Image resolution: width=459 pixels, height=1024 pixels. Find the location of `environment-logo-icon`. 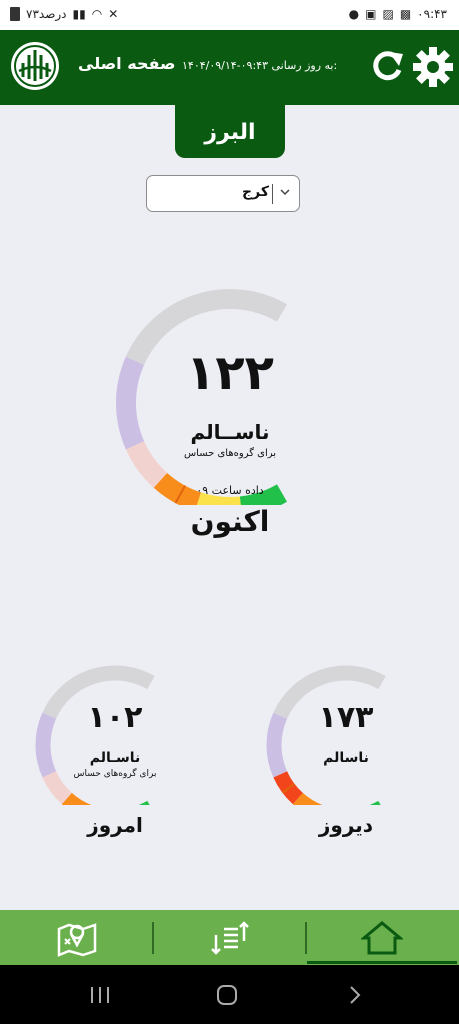

environment-logo-icon is located at coordinates (35, 66).